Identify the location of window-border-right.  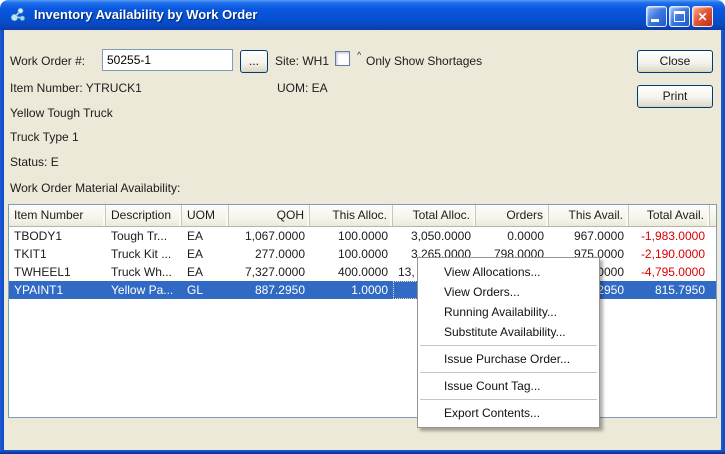
(723, 241).